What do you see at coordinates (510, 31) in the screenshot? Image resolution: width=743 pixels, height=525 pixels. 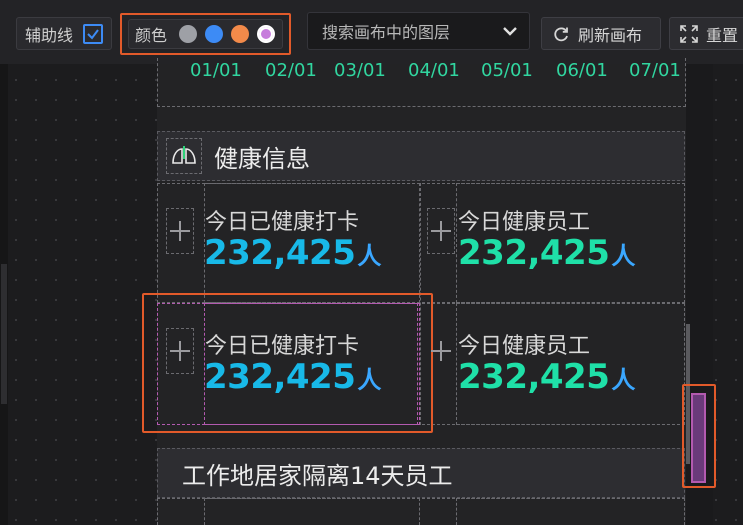 I see `chevron-down-icon` at bounding box center [510, 31].